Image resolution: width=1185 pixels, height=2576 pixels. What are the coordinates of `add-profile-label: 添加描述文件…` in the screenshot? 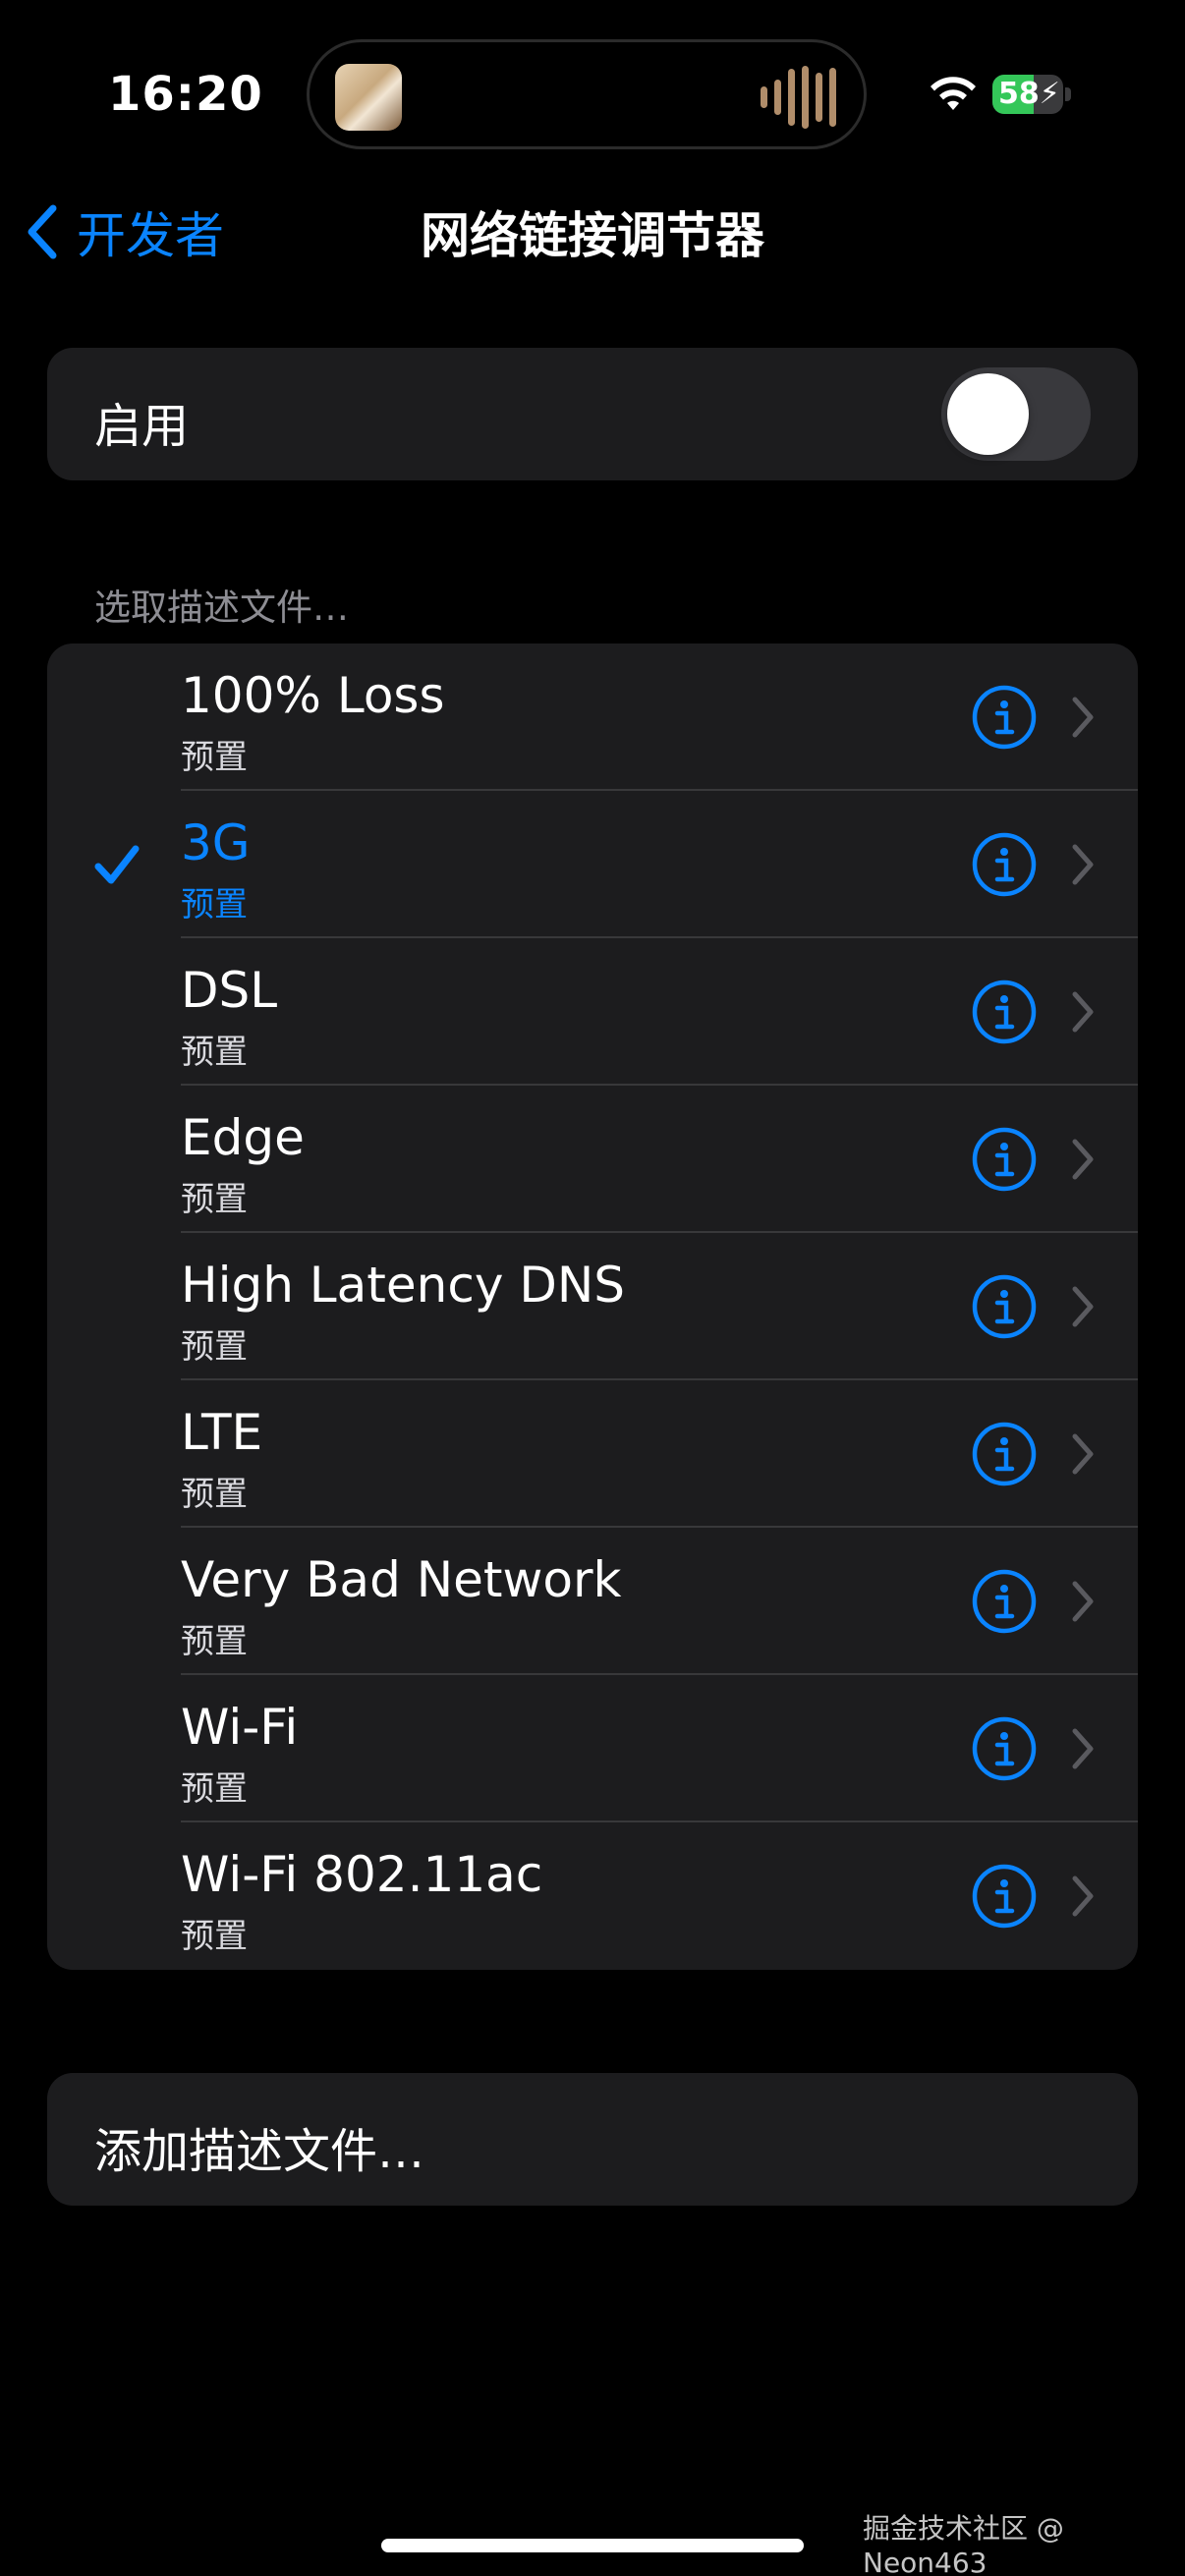 It's located at (259, 2151).